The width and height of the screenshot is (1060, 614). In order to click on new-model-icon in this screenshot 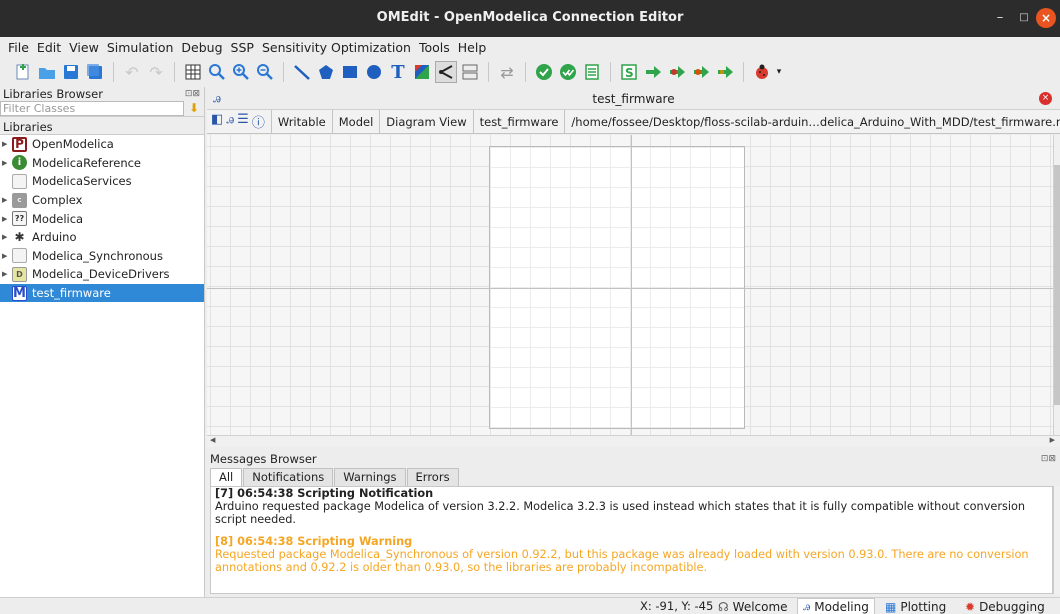, I will do `click(23, 72)`.